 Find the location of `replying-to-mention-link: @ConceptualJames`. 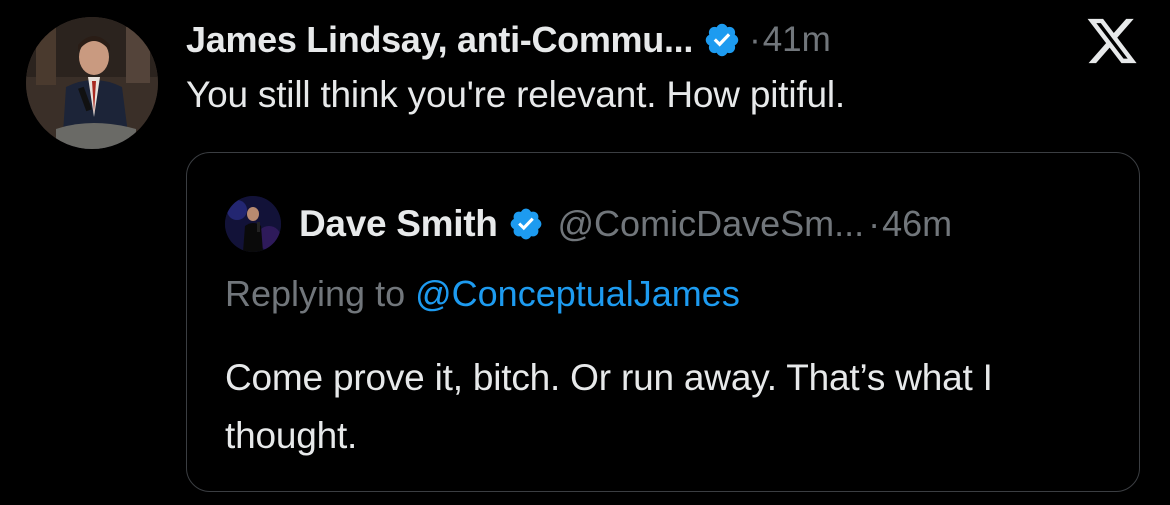

replying-to-mention-link: @ConceptualJames is located at coordinates (577, 293).